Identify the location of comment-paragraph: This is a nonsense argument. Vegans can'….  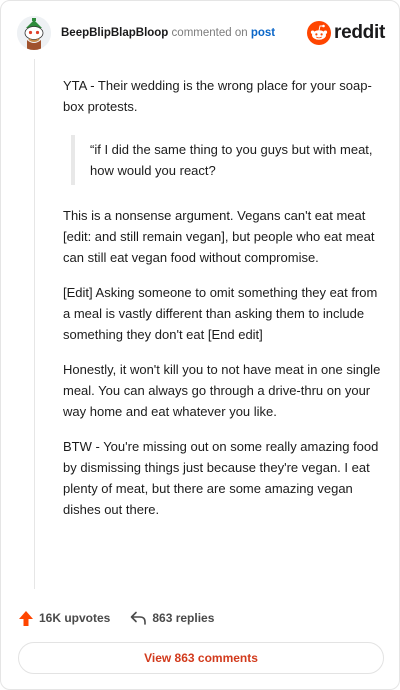
(219, 236).